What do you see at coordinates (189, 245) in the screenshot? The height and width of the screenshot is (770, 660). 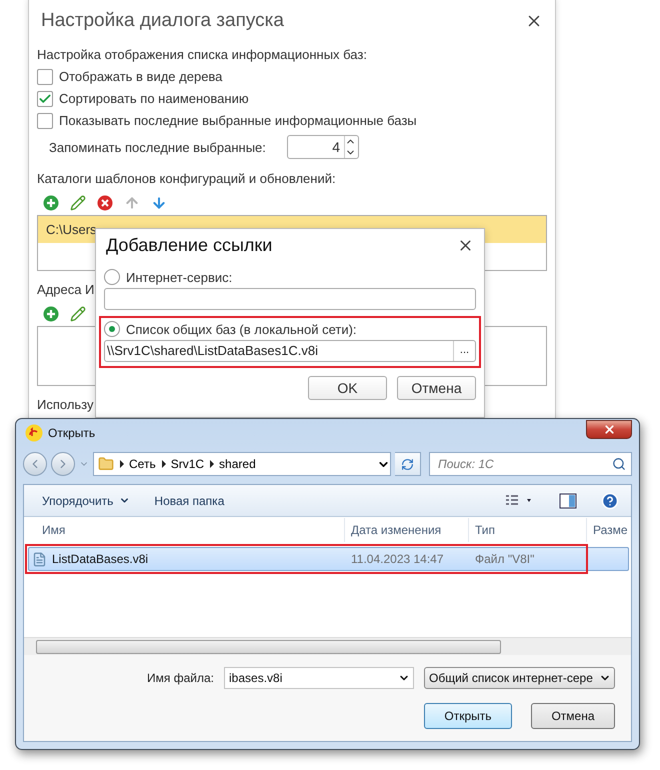 I see `dialog-title: Добавление ссылки` at bounding box center [189, 245].